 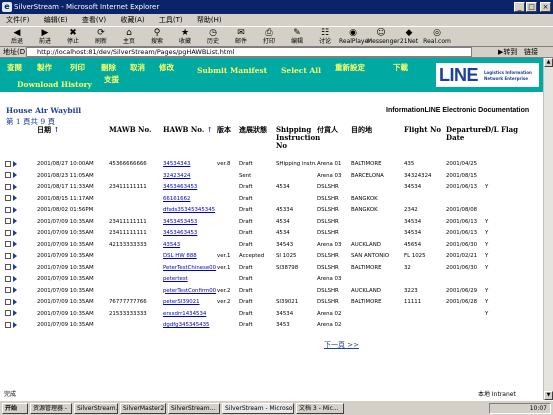 What do you see at coordinates (181, 302) in the screenshot?
I see `hawb-link: peterSI39021` at bounding box center [181, 302].